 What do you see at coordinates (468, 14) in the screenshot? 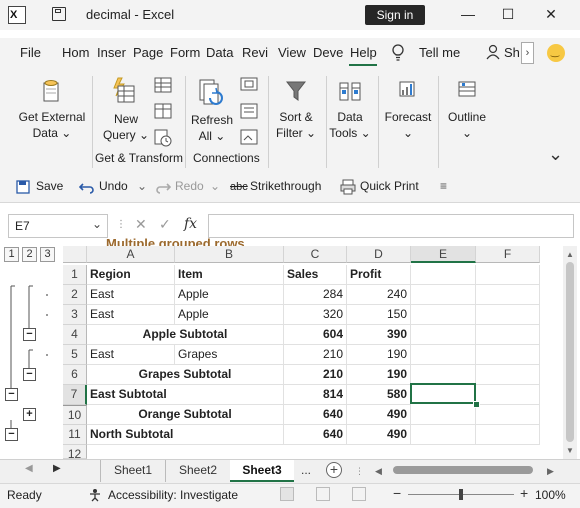
I see `minimize-button: —` at bounding box center [468, 14].